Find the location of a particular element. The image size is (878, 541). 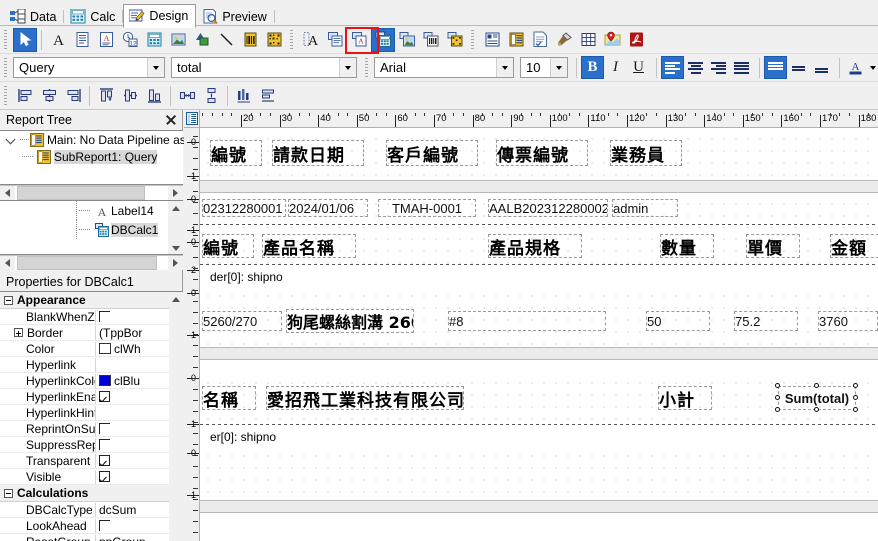

label-tool: A is located at coordinates (58, 40).